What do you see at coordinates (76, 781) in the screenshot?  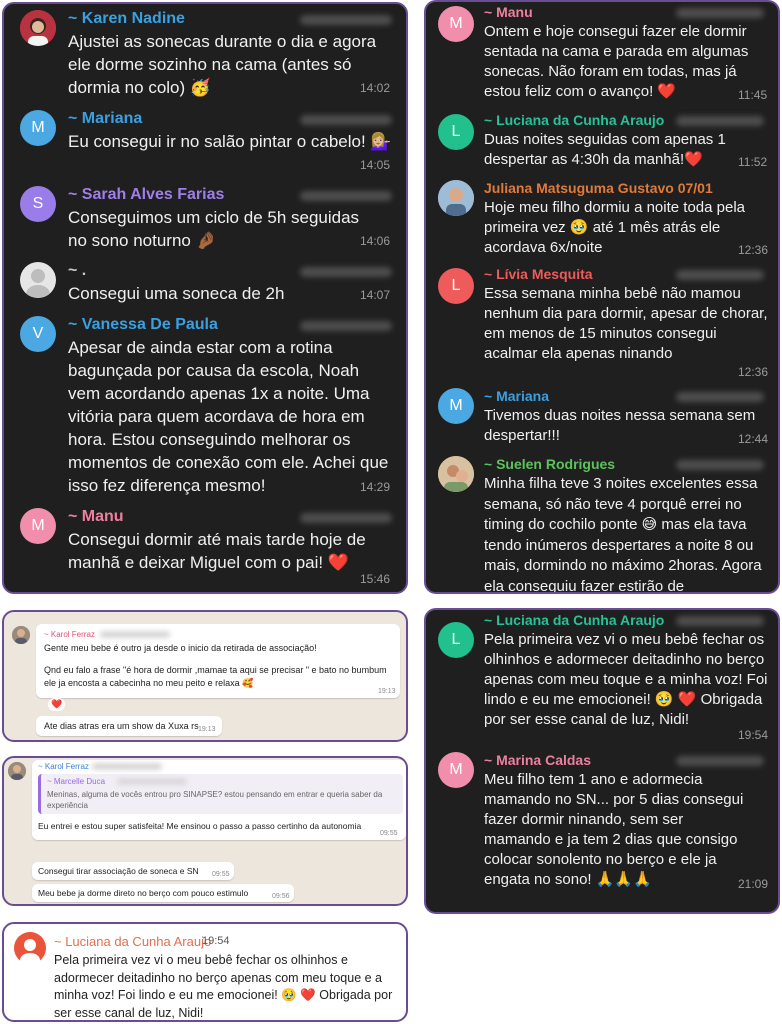 I see `quoted-sender: ~ Marcelle Duca` at bounding box center [76, 781].